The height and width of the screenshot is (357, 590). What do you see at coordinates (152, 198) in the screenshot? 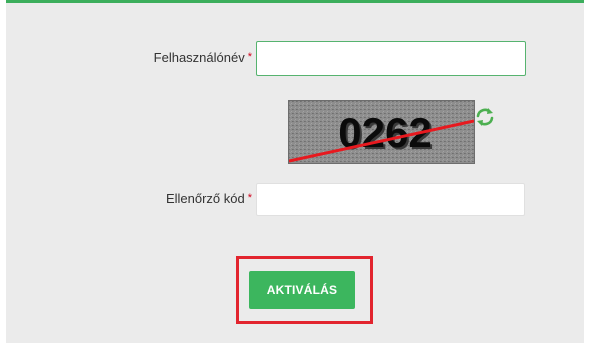
I see `code-label: Ellenőrző kód *` at bounding box center [152, 198].